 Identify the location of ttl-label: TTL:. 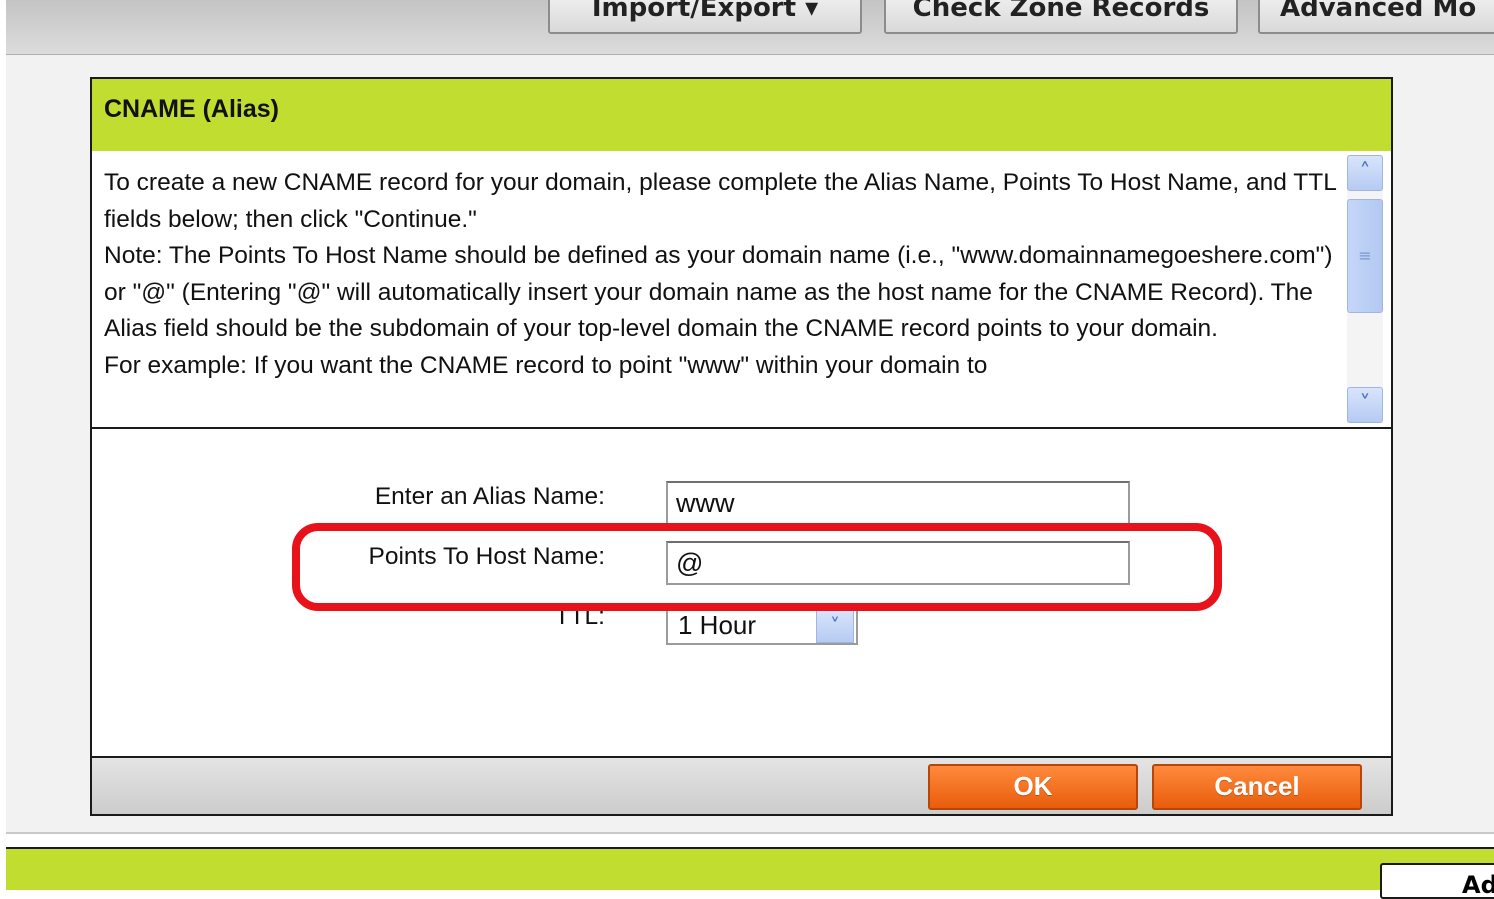
(579, 616).